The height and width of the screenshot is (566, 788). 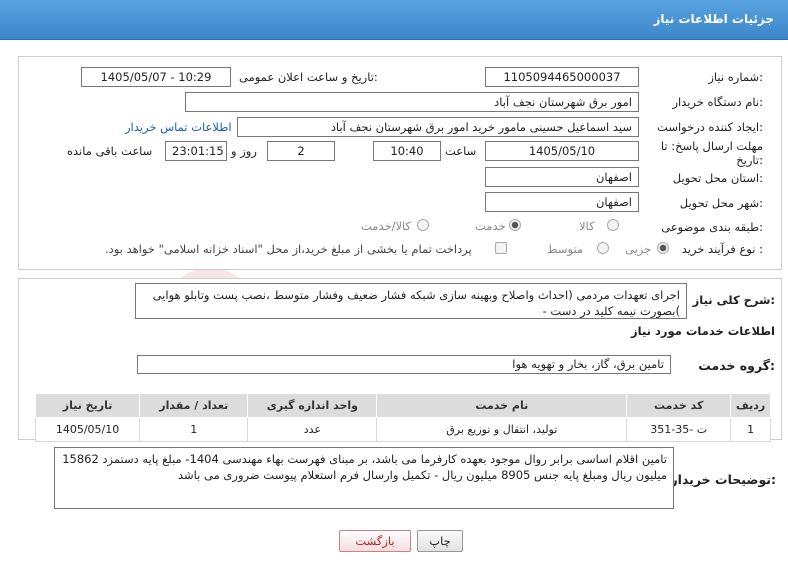 What do you see at coordinates (156, 77) in the screenshot?
I see `announce-field: 1405/05/07 - 10:29` at bounding box center [156, 77].